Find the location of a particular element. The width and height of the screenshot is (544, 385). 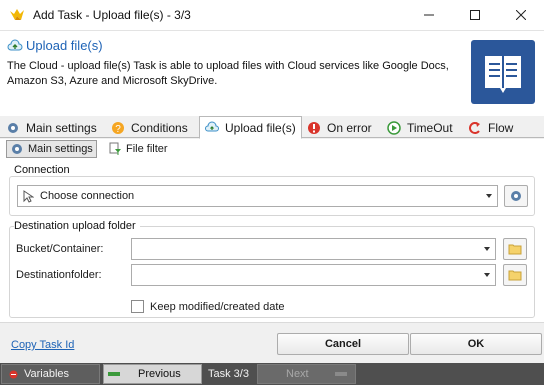

tab-conditions: ? Conditions is located at coordinates (149, 128).